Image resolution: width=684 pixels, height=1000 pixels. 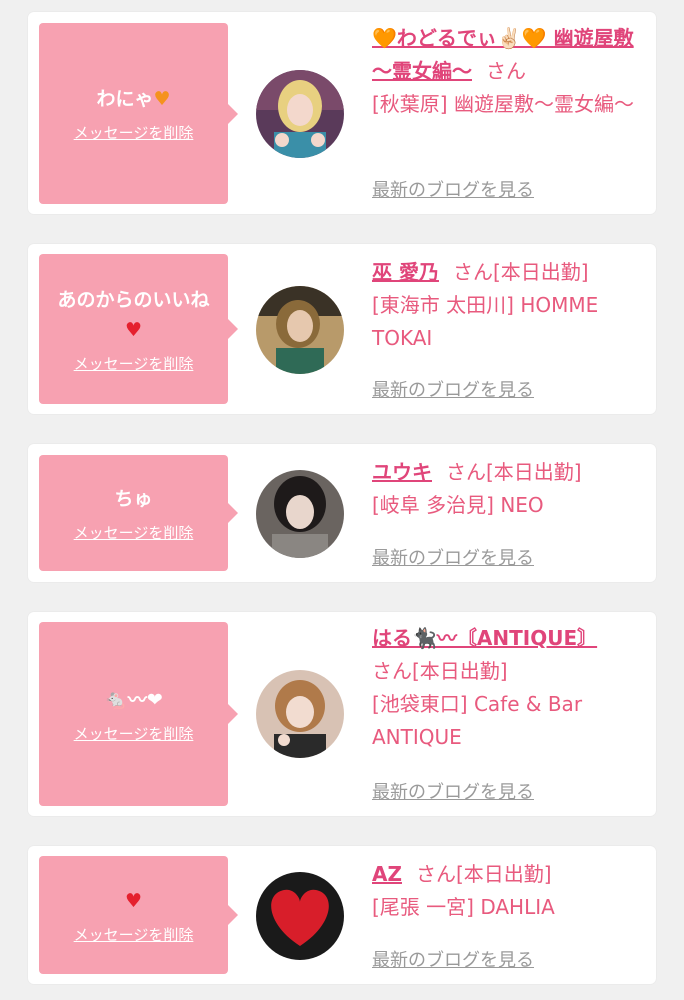 What do you see at coordinates (458, 505) in the screenshot?
I see `shop-info: [岐阜 多治見] NEO` at bounding box center [458, 505].